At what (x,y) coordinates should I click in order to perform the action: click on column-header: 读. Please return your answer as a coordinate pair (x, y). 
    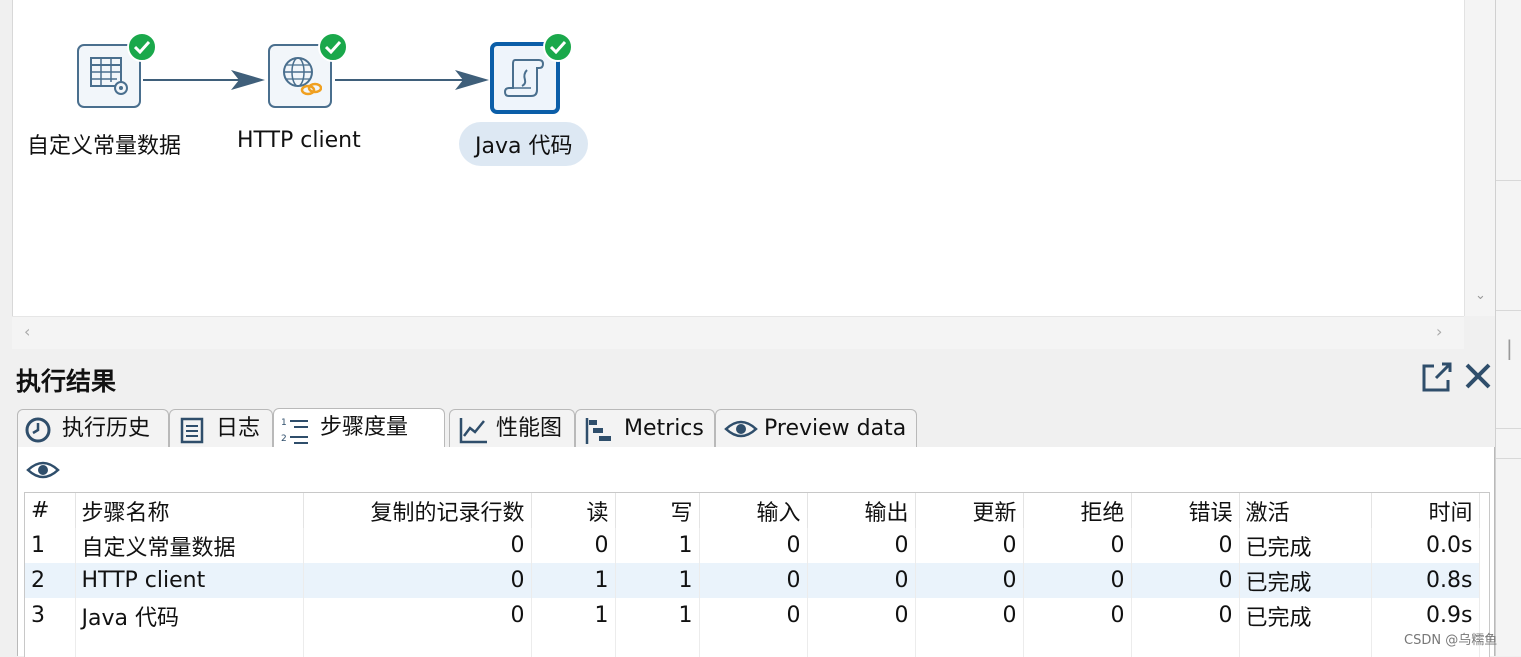
    Looking at the image, I should click on (573, 510).